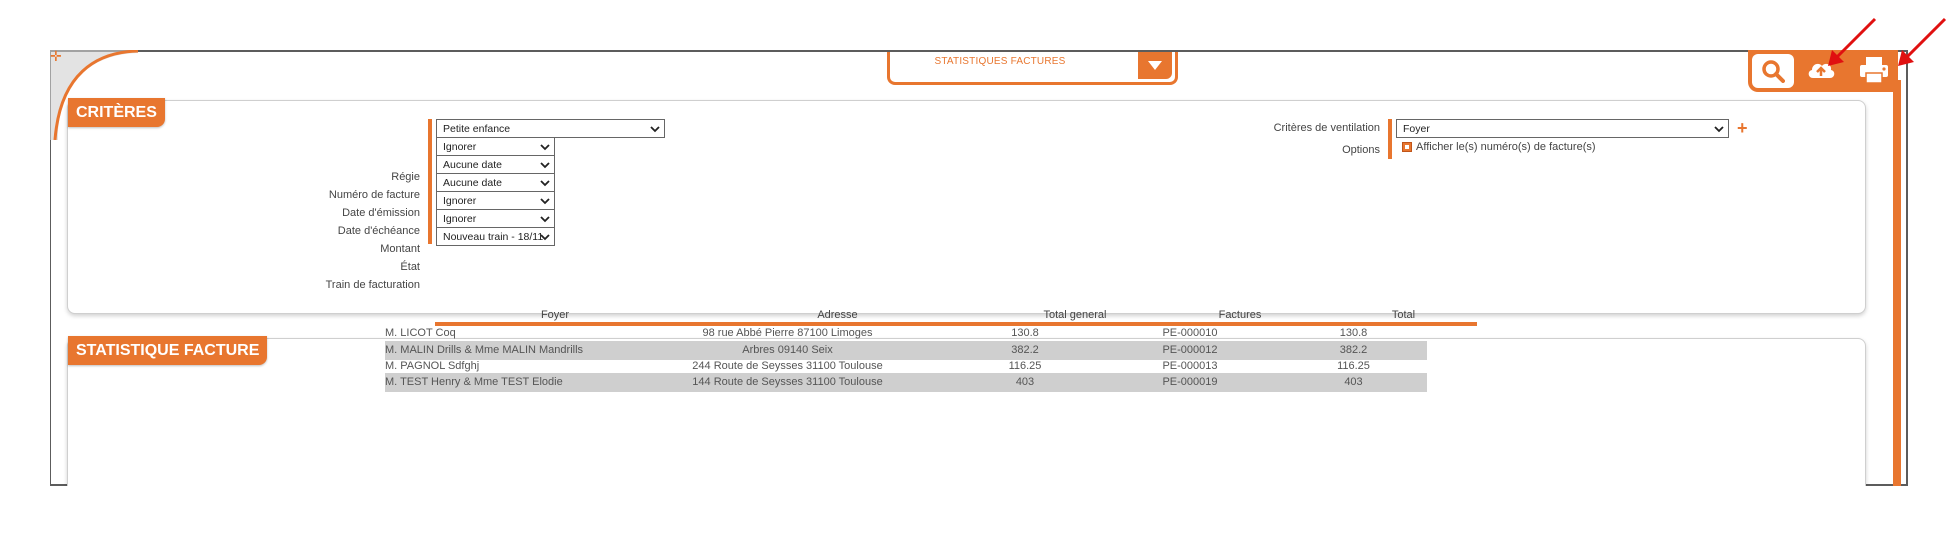 Image resolution: width=1958 pixels, height=537 pixels. What do you see at coordinates (1326, 128) in the screenshot?
I see `ventilation-label: Critères de ventilation` at bounding box center [1326, 128].